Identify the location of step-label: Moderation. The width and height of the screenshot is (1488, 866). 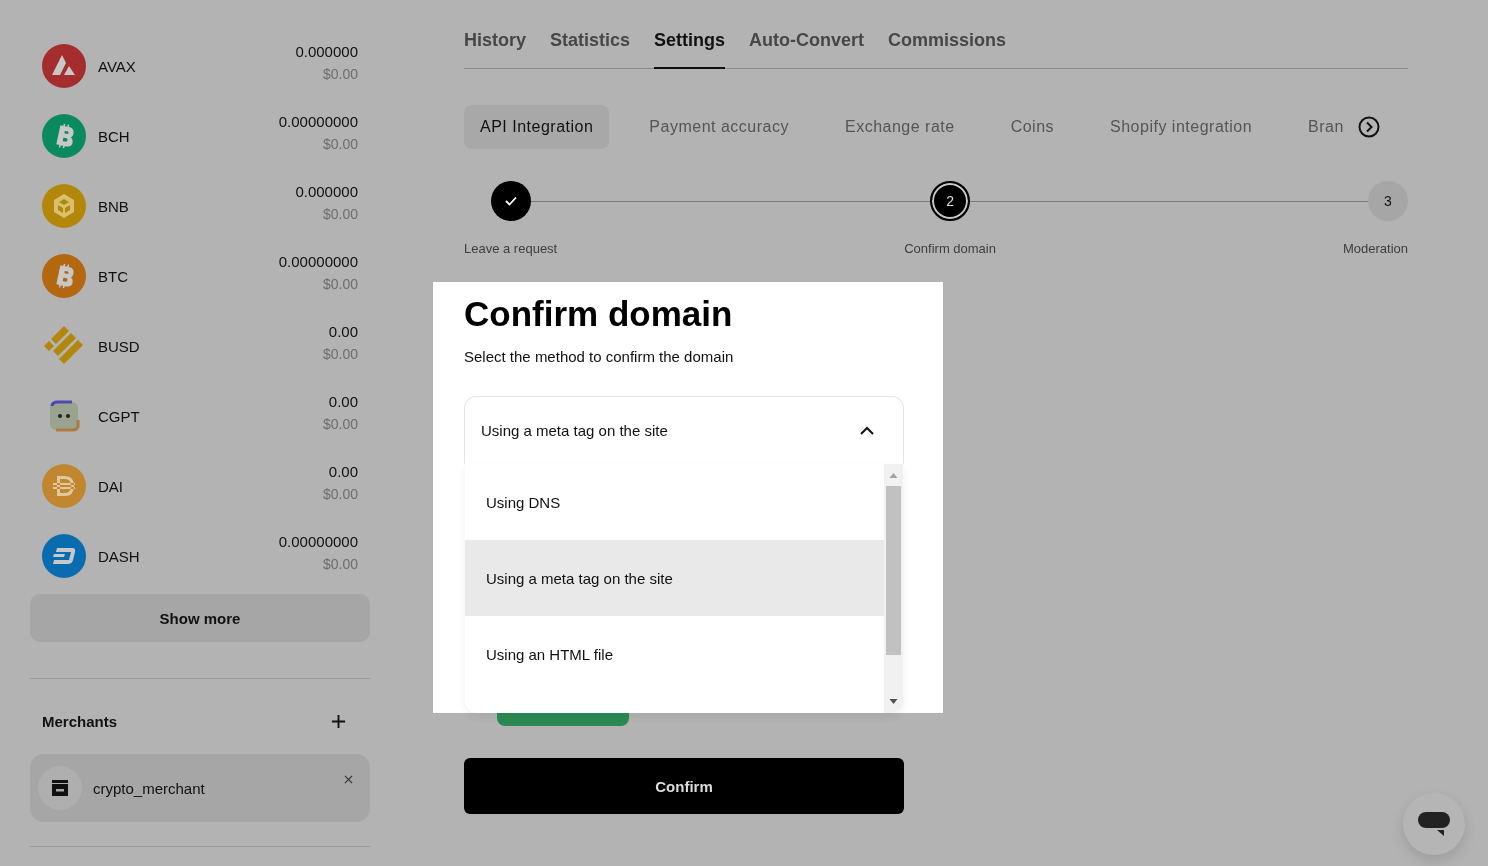
(1375, 248).